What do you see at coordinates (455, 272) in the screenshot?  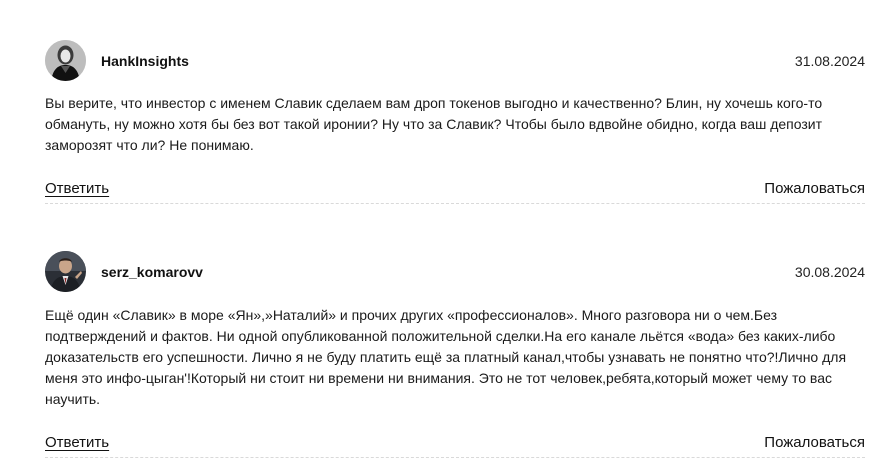 I see `comment-header: serz_komarovv 30.08.2024` at bounding box center [455, 272].